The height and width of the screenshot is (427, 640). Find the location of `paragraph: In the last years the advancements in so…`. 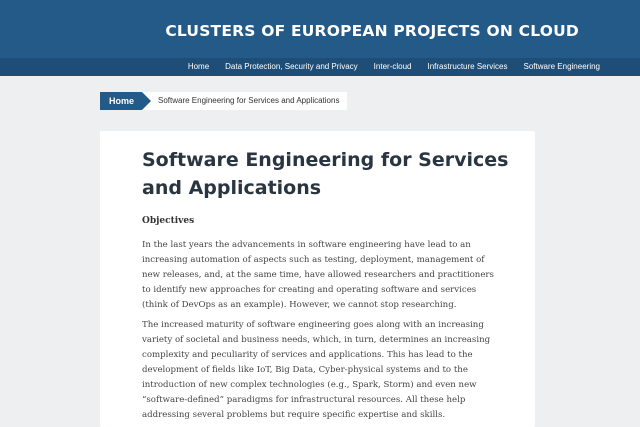

paragraph: In the last years the advancements in so… is located at coordinates (318, 275).